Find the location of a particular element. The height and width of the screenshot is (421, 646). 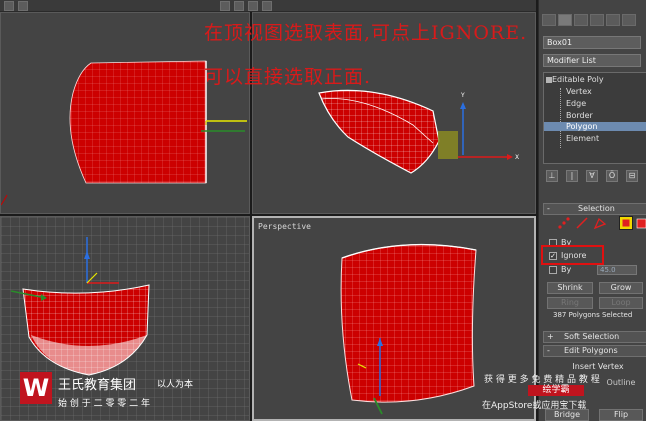

selection-rollout-header: - Selection is located at coordinates (594, 209).